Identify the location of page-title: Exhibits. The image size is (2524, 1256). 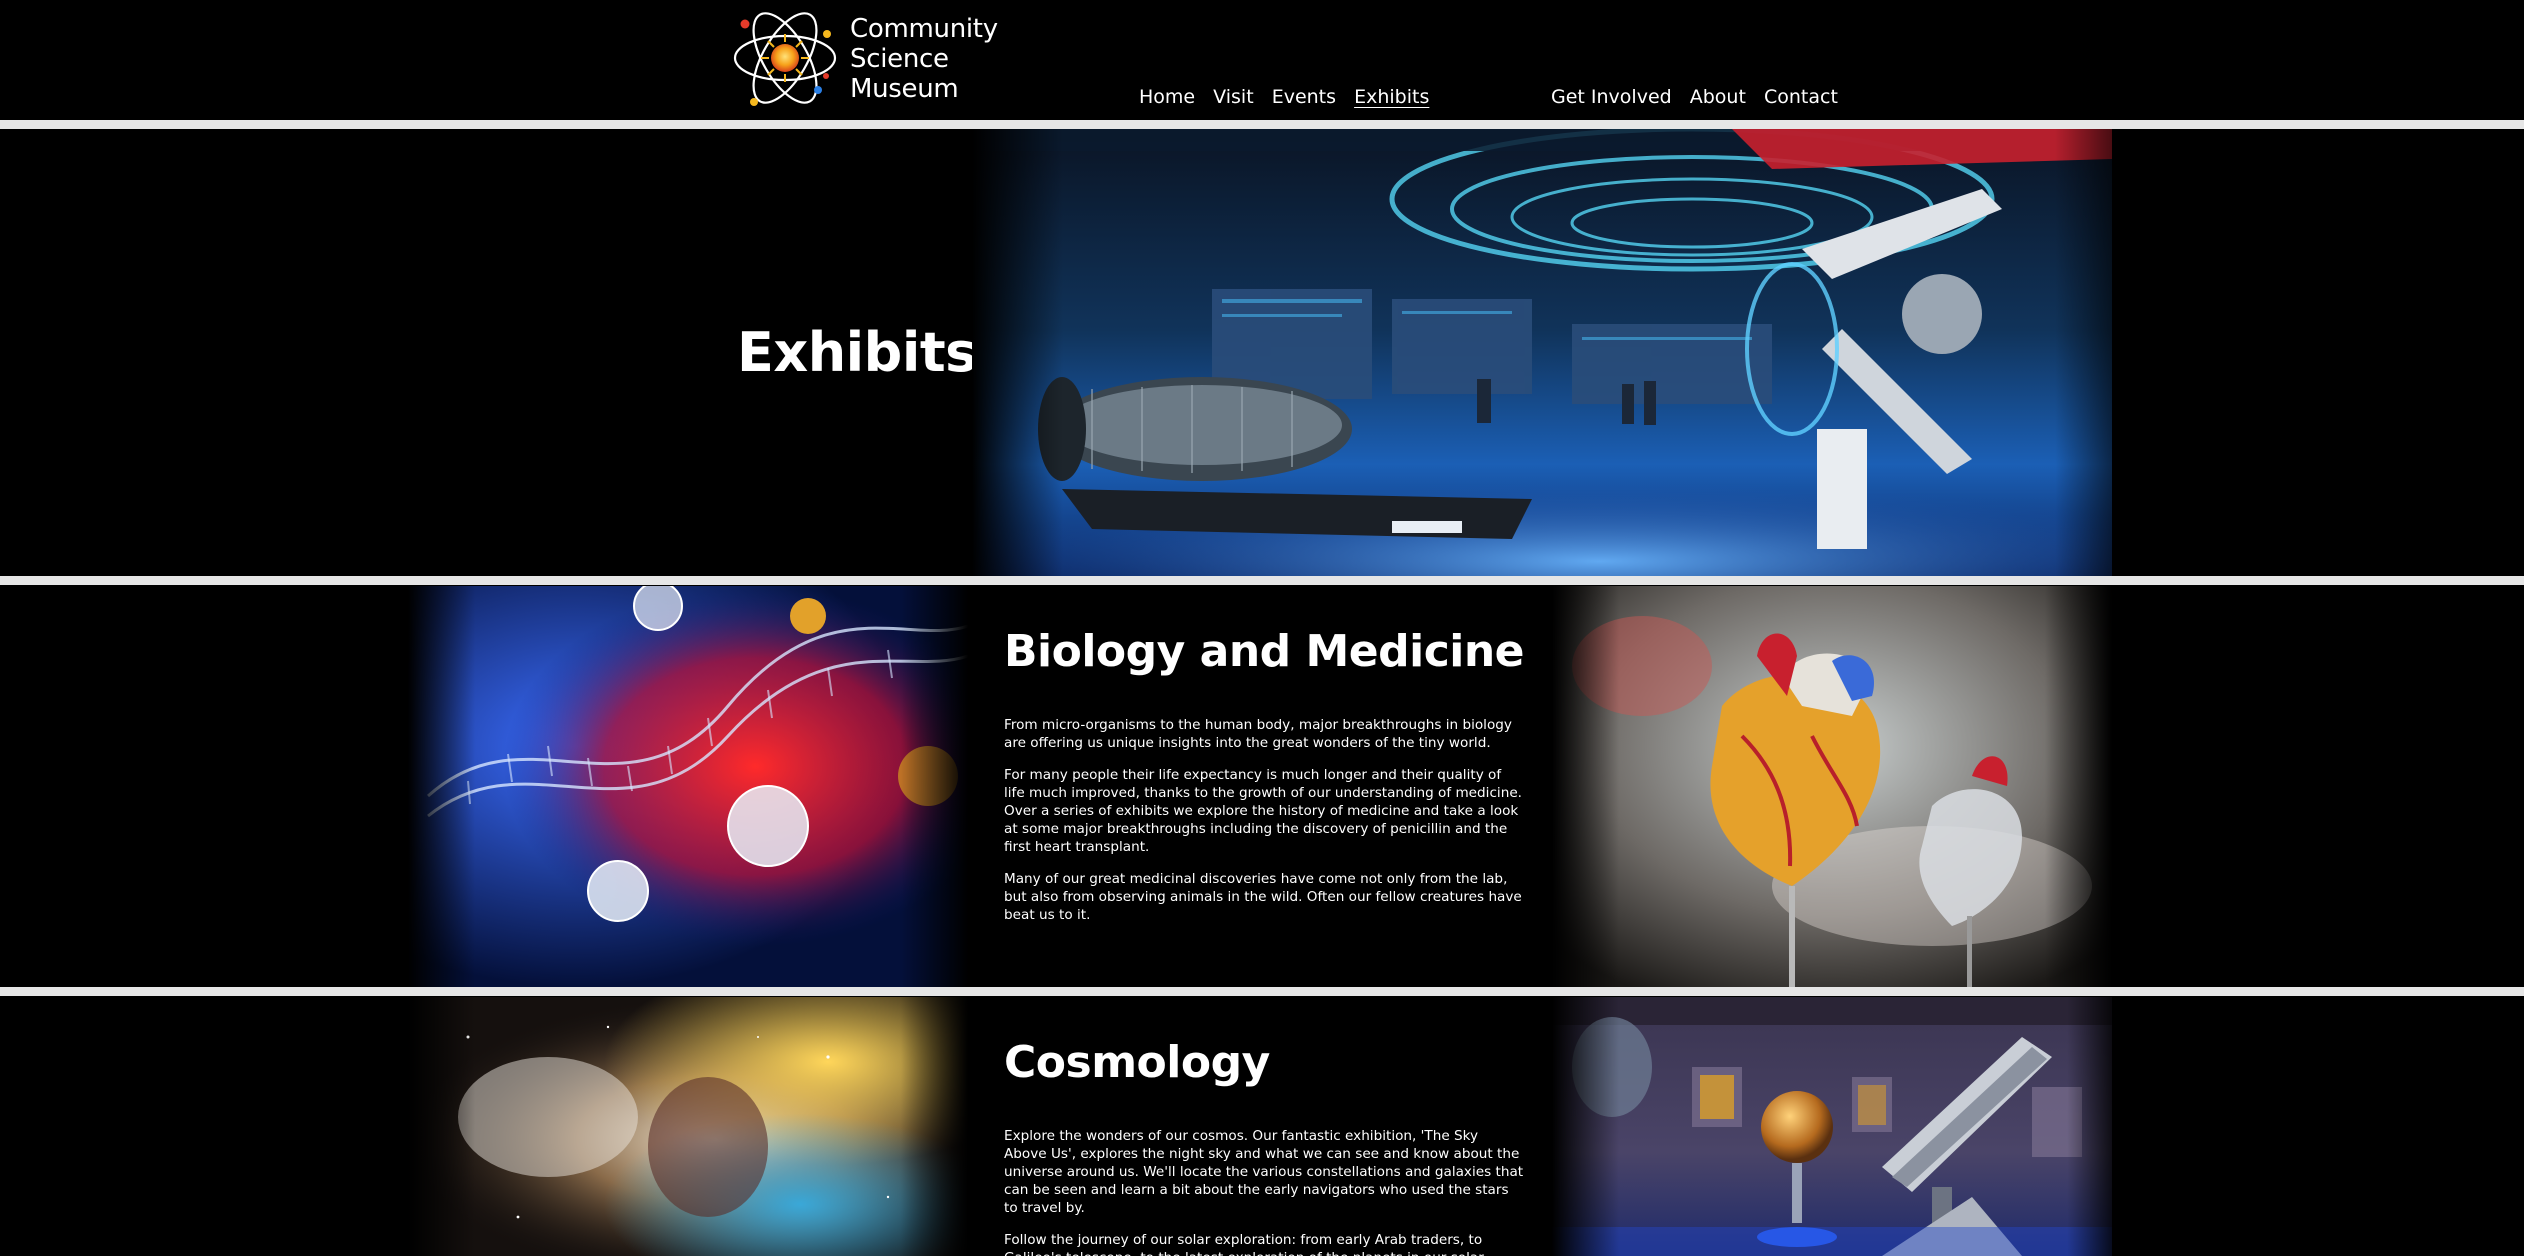
(857, 352).